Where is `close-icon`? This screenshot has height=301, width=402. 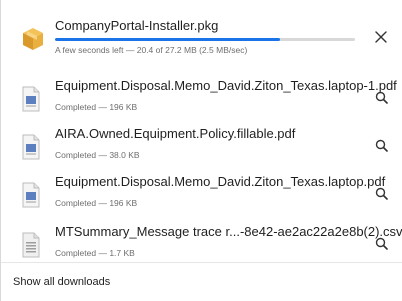 close-icon is located at coordinates (381, 37).